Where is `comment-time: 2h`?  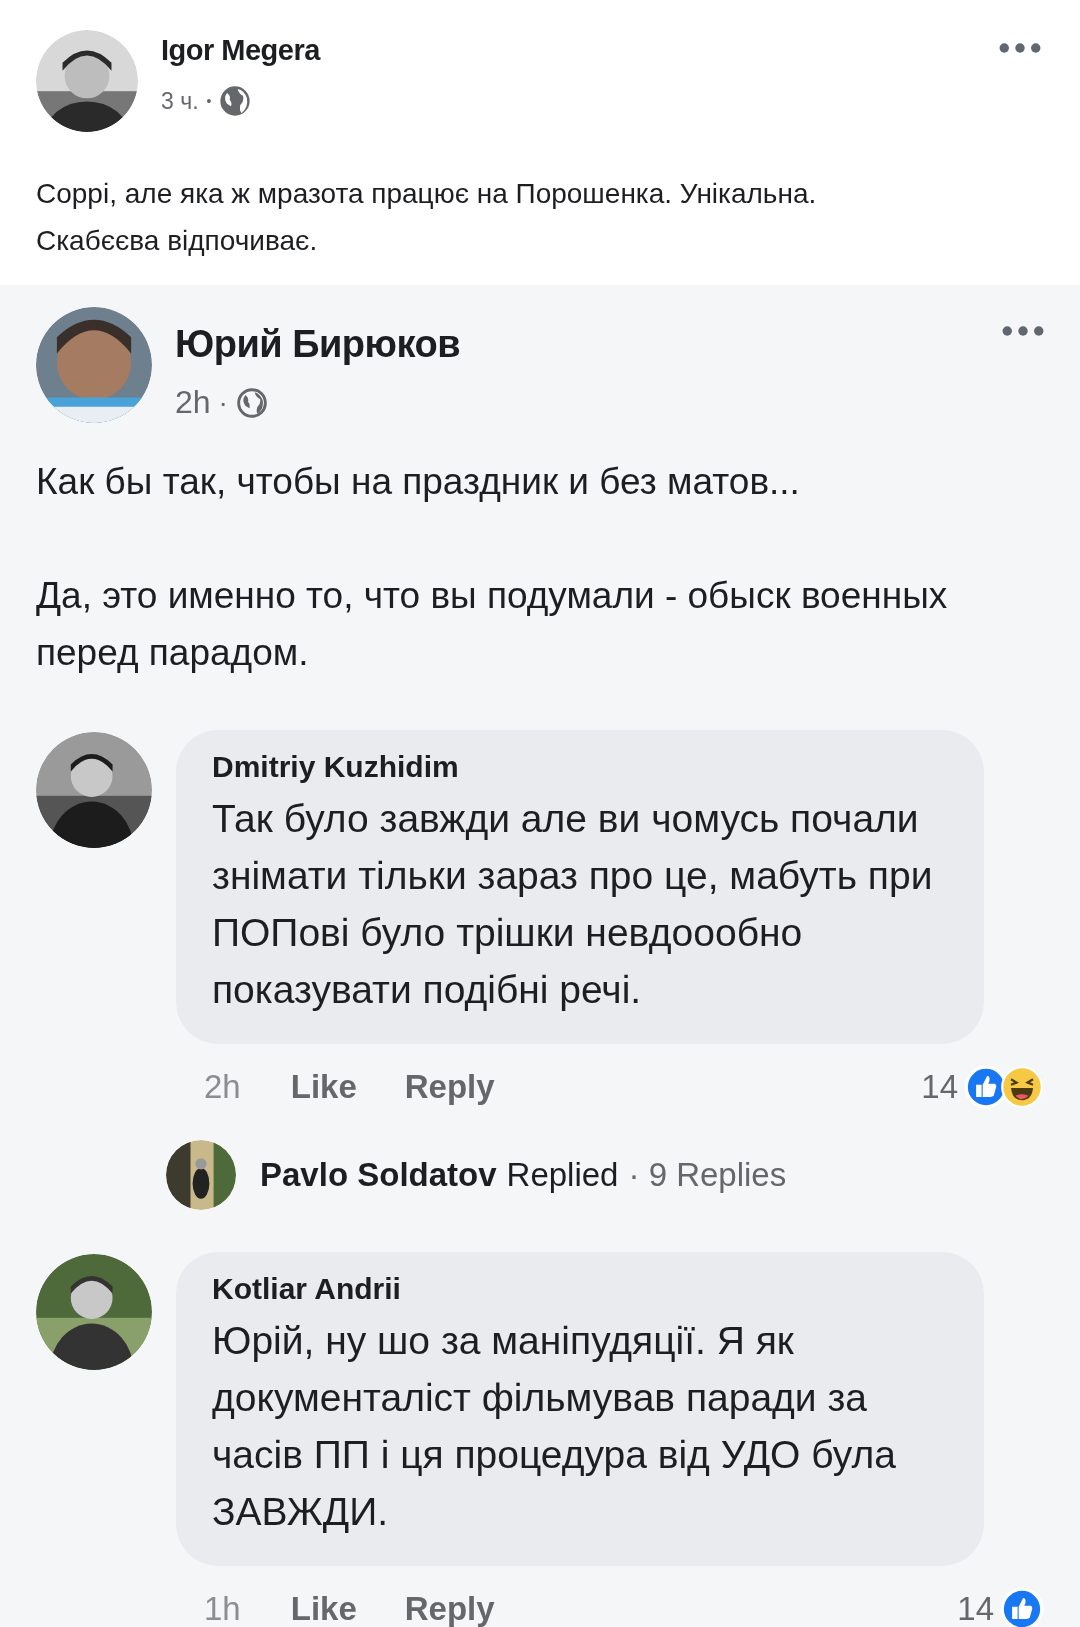
comment-time: 2h is located at coordinates (222, 1087).